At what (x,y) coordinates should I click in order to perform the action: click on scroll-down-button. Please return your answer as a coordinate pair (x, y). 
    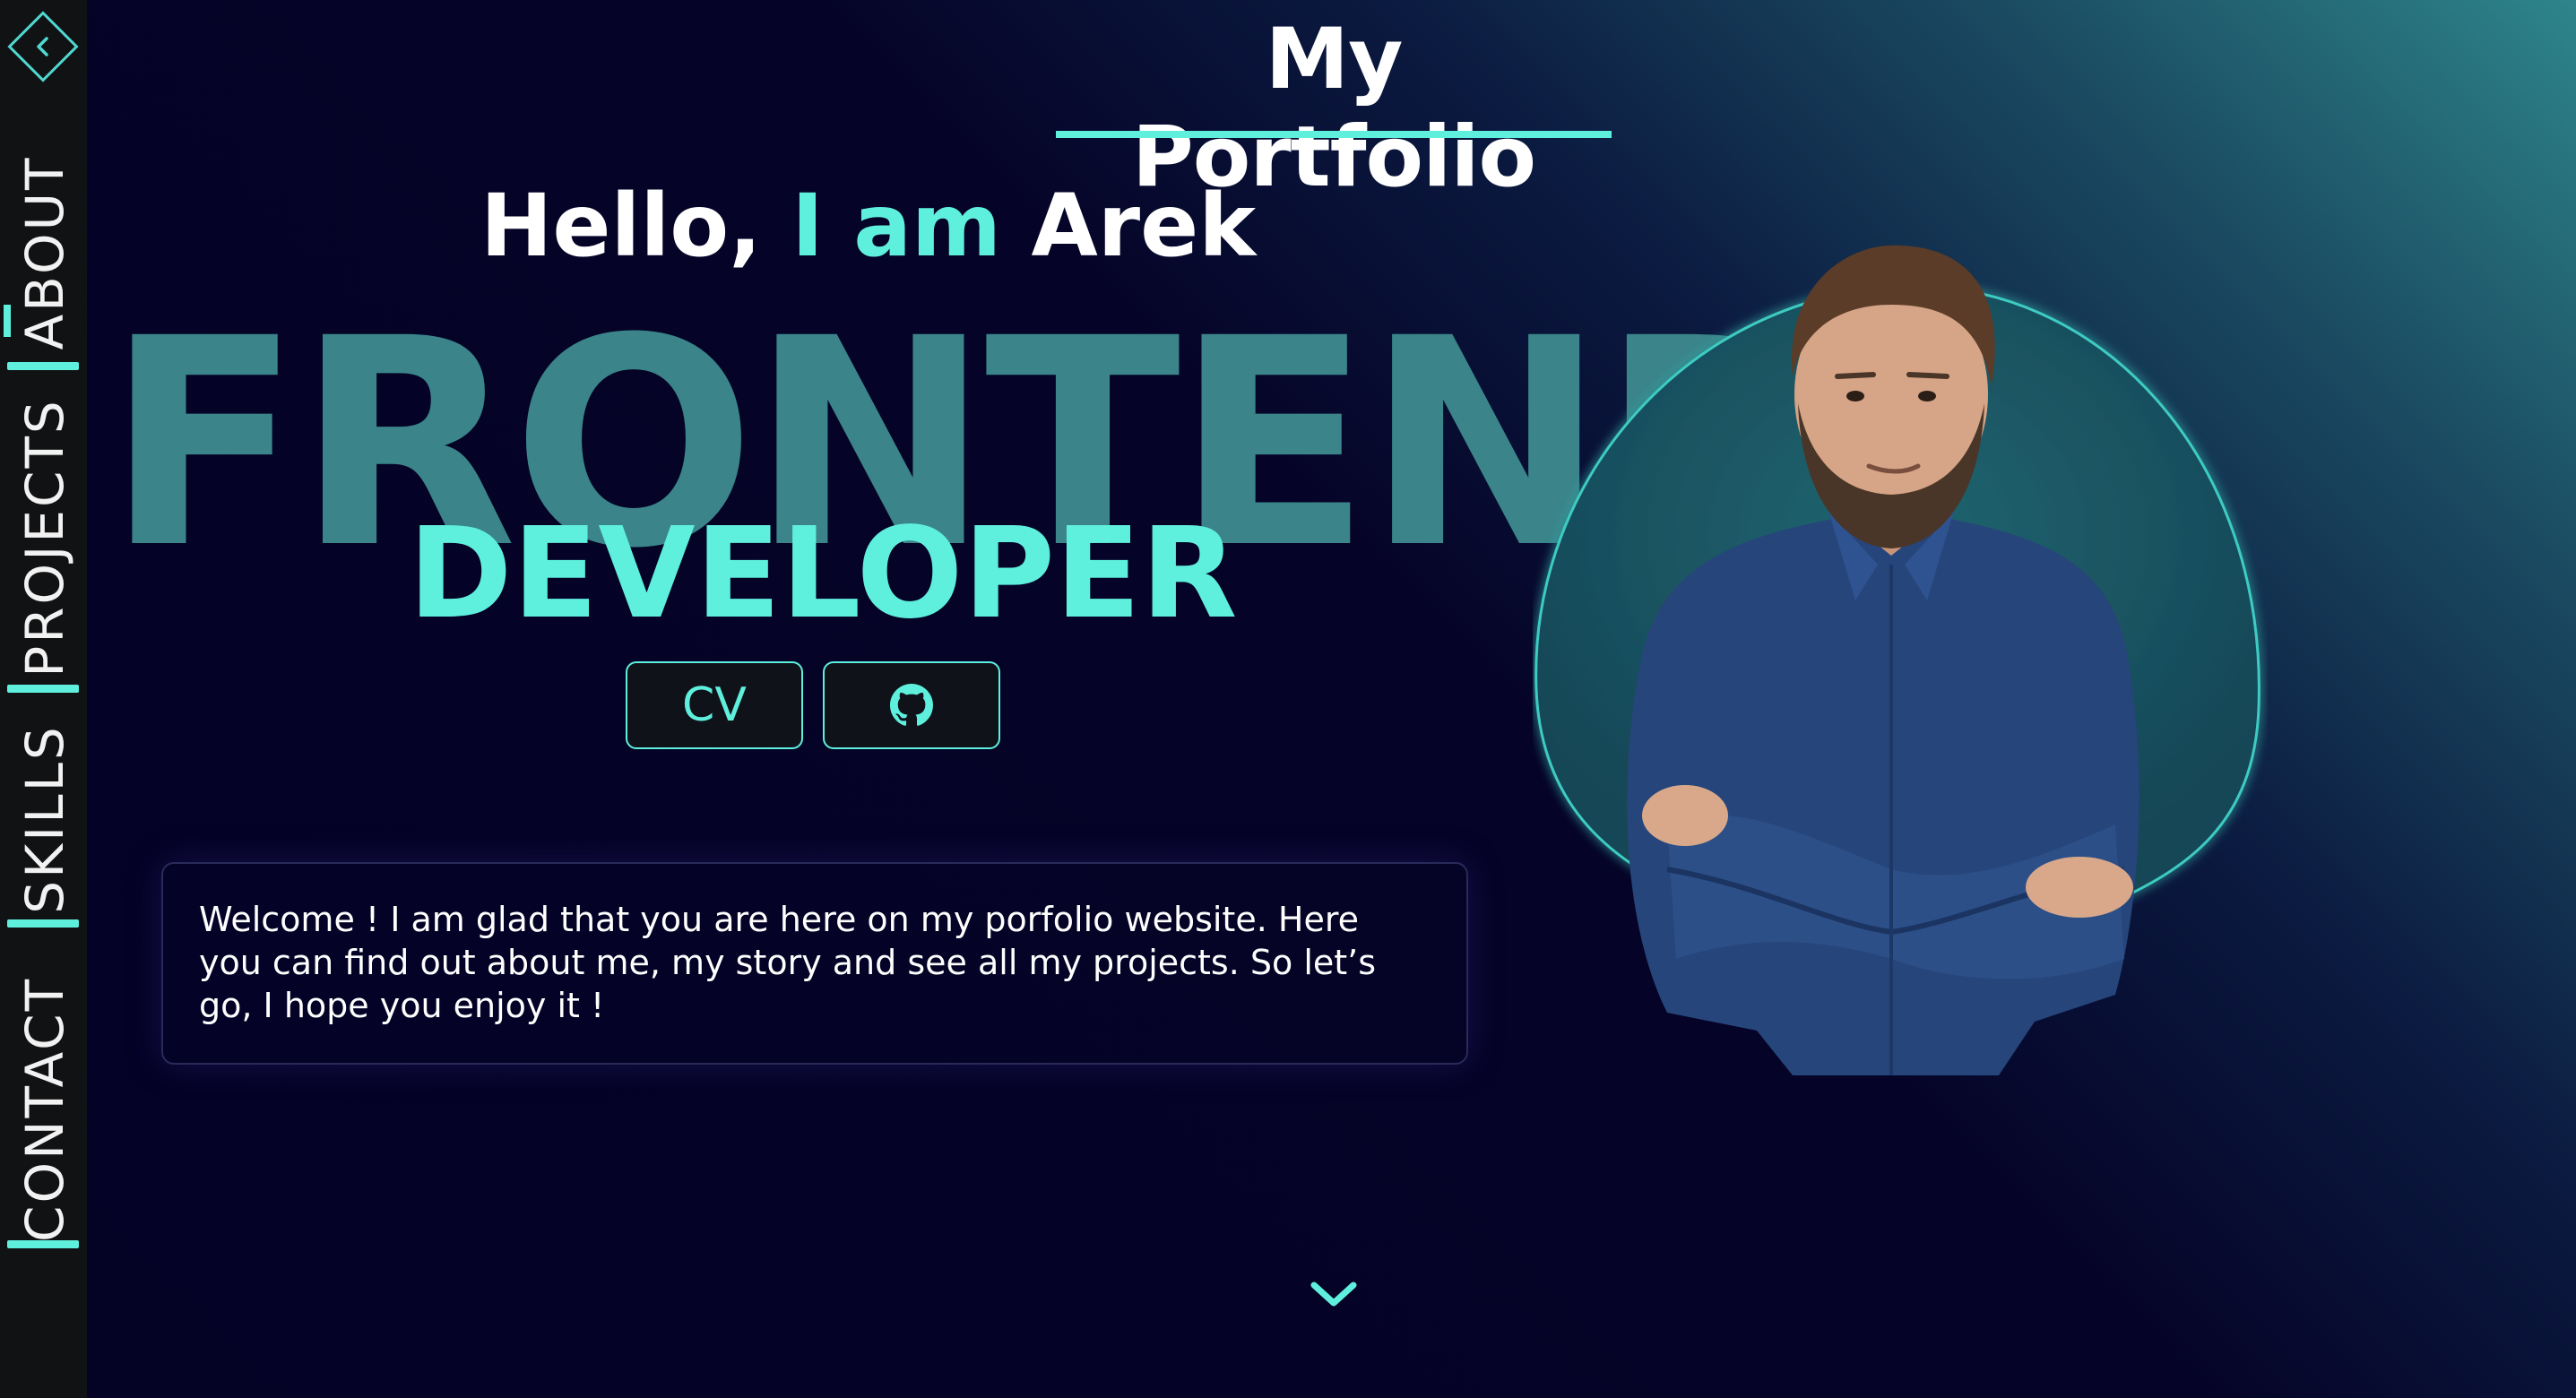
    Looking at the image, I should click on (1334, 1294).